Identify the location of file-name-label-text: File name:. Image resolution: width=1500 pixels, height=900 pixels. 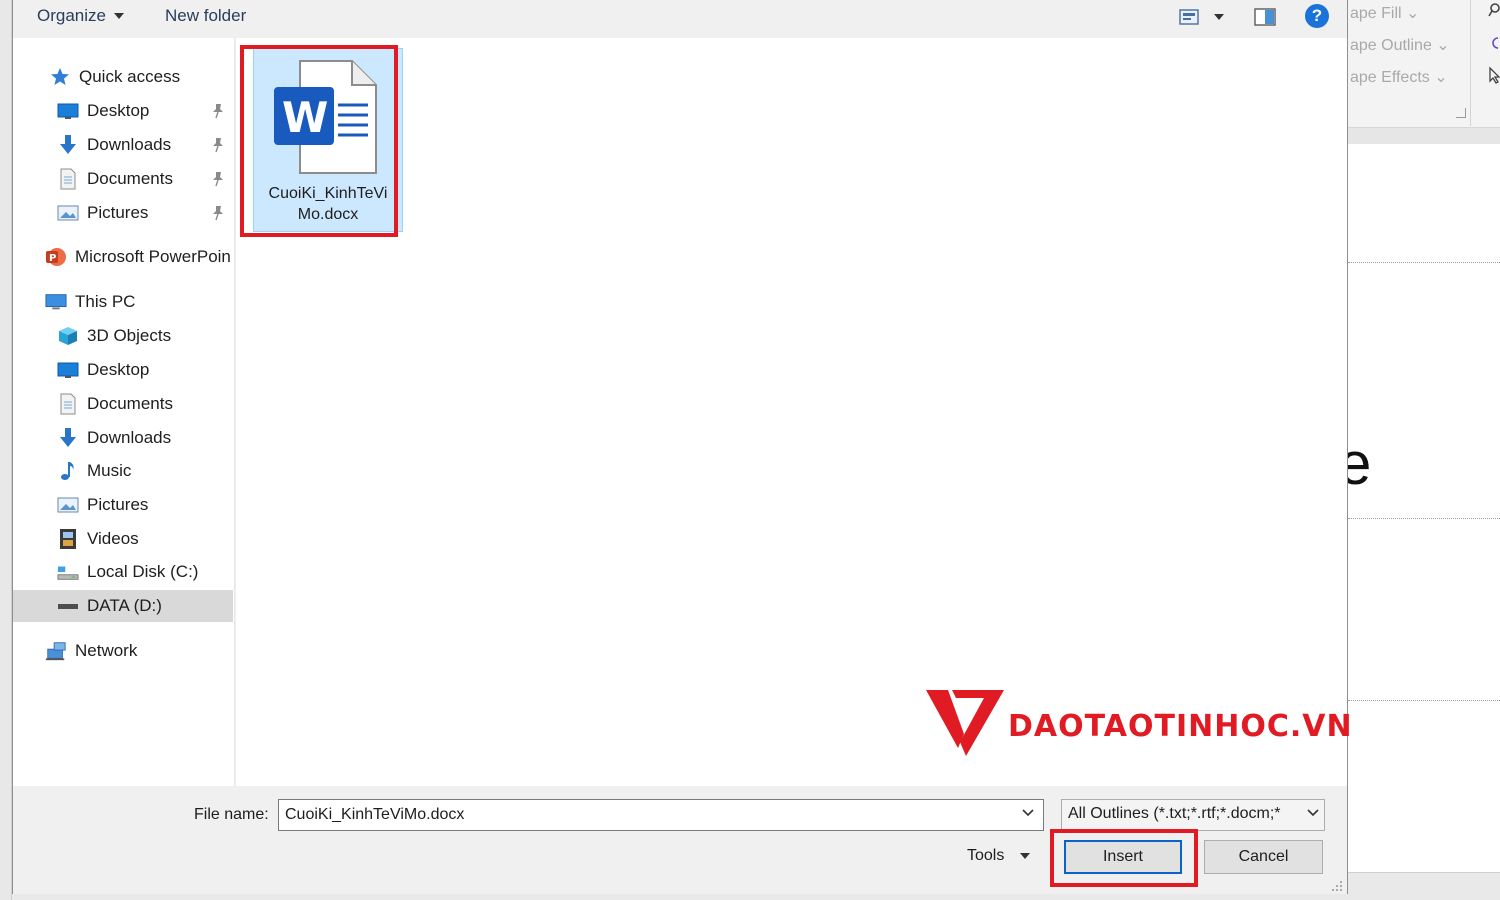
(231, 814).